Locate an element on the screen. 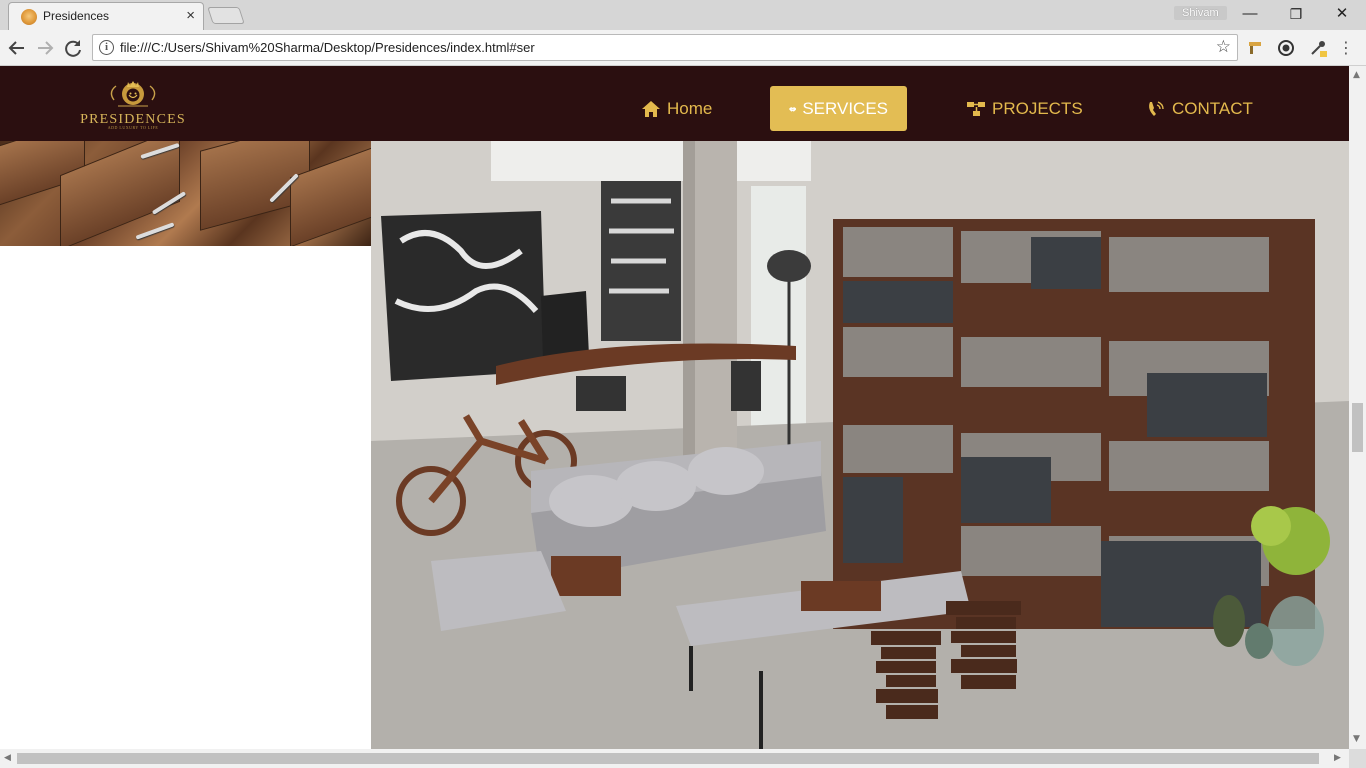 This screenshot has height=768, width=1366. scroll-up-arrow-icon: ▲ is located at coordinates (1356, 75).